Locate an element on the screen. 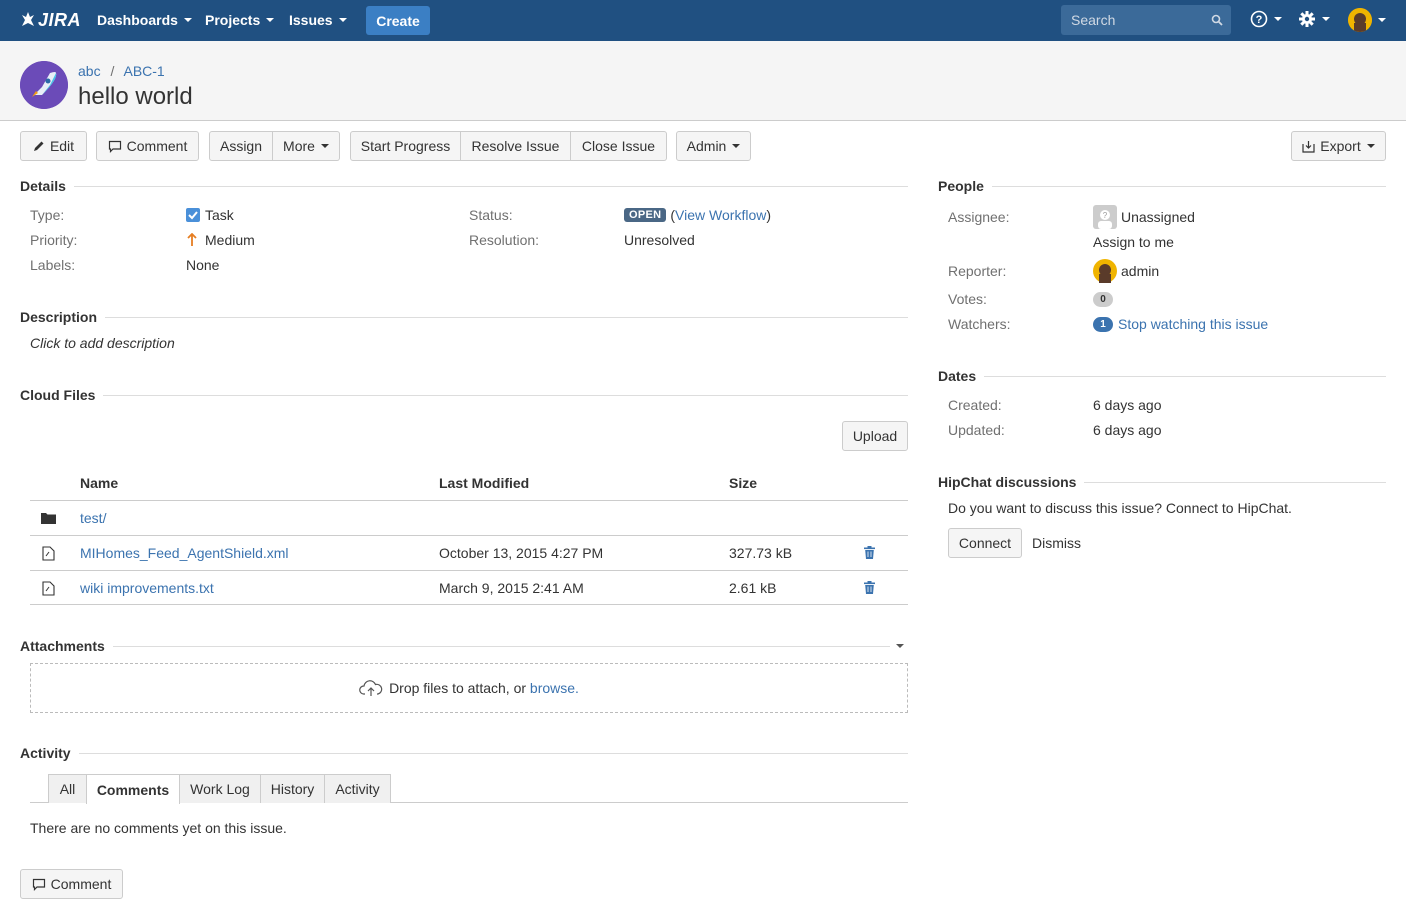 The height and width of the screenshot is (919, 1406). rocket-icon is located at coordinates (44, 85).